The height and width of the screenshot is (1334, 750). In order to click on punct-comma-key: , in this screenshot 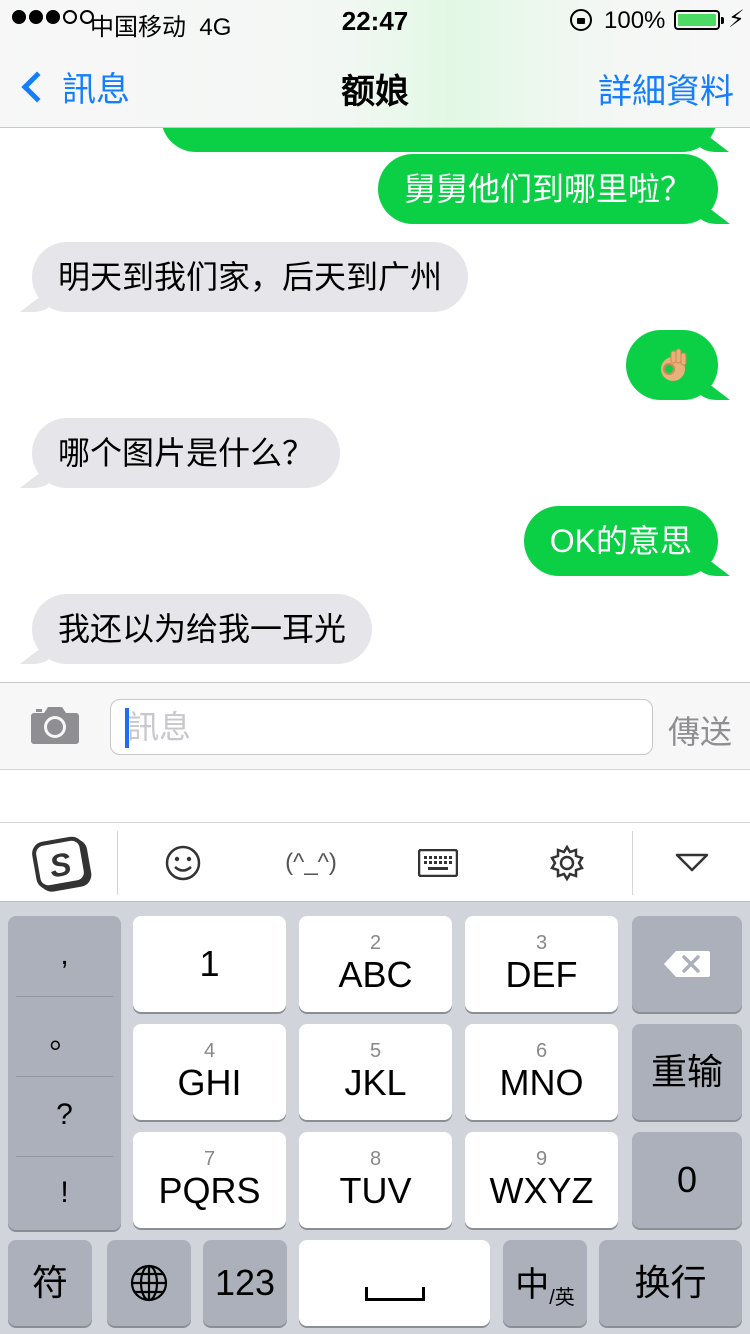, I will do `click(64, 955)`.